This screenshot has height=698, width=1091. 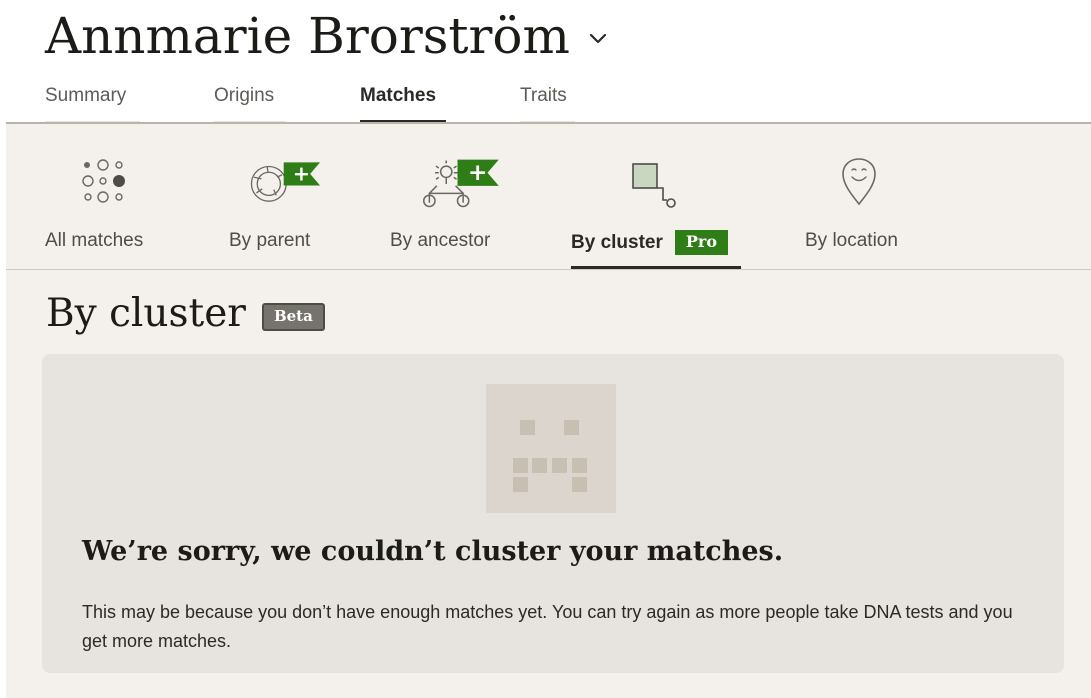 I want to click on tab-by-ancestor-label: By ancestor, so click(x=440, y=240).